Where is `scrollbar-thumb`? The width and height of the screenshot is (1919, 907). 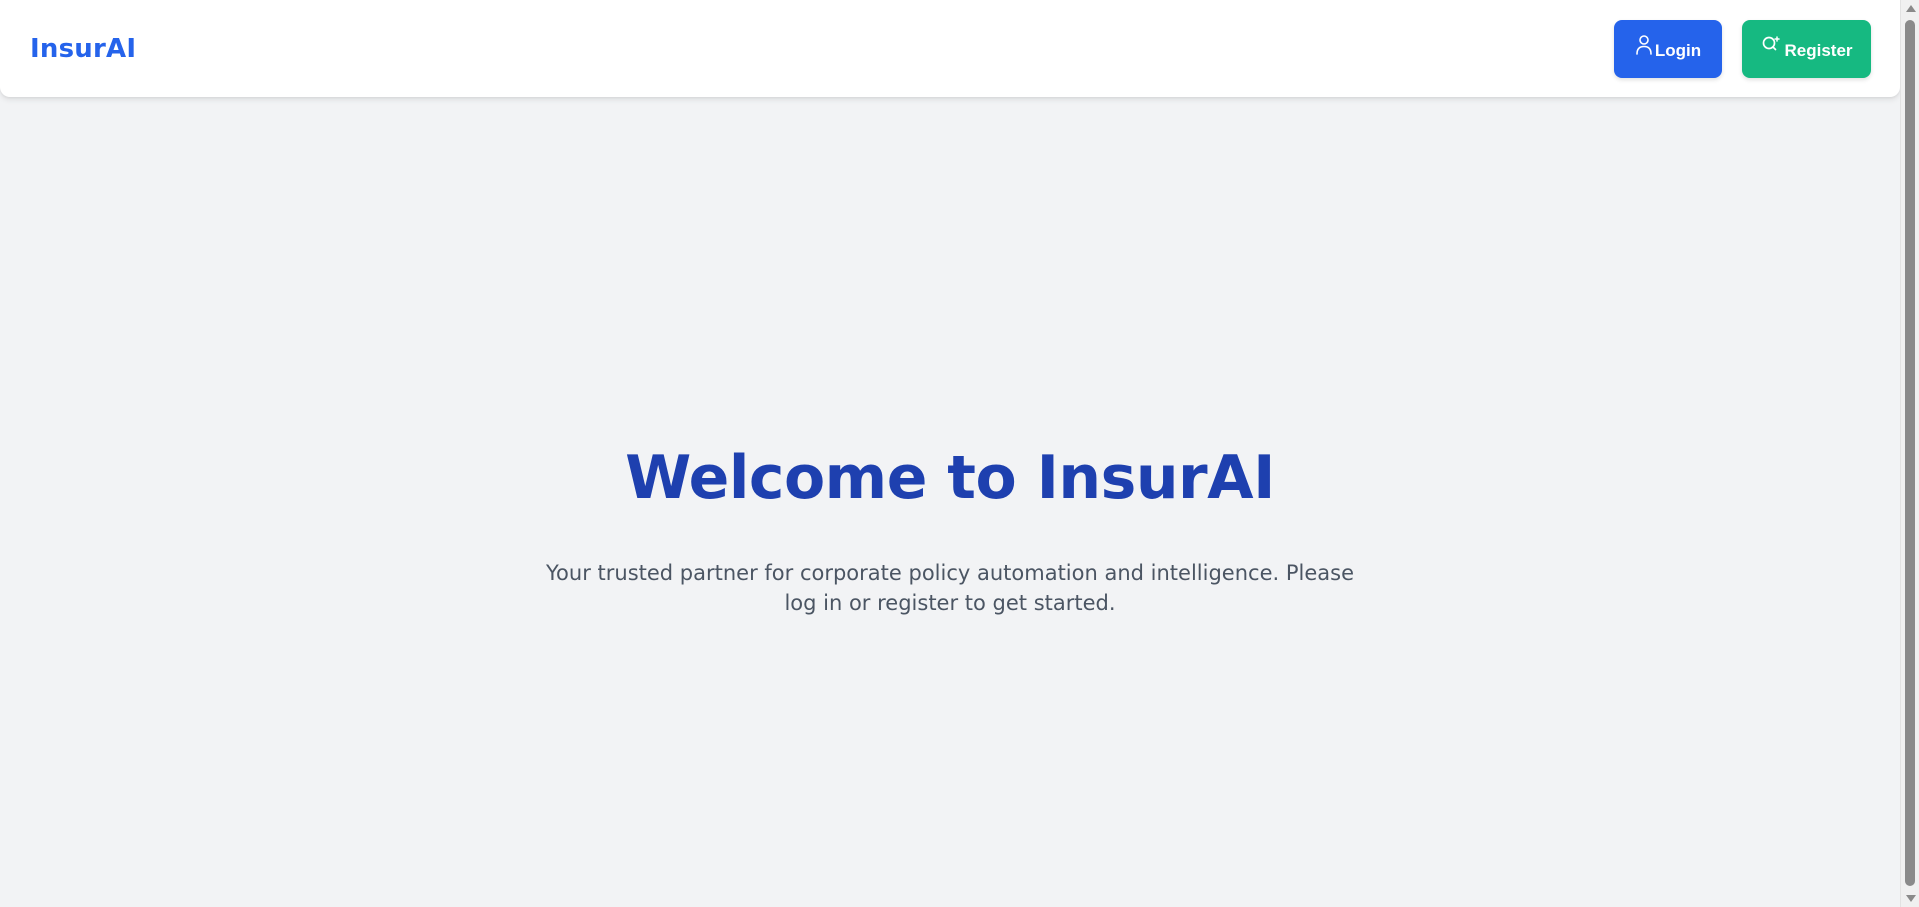
scrollbar-thumb is located at coordinates (1910, 453).